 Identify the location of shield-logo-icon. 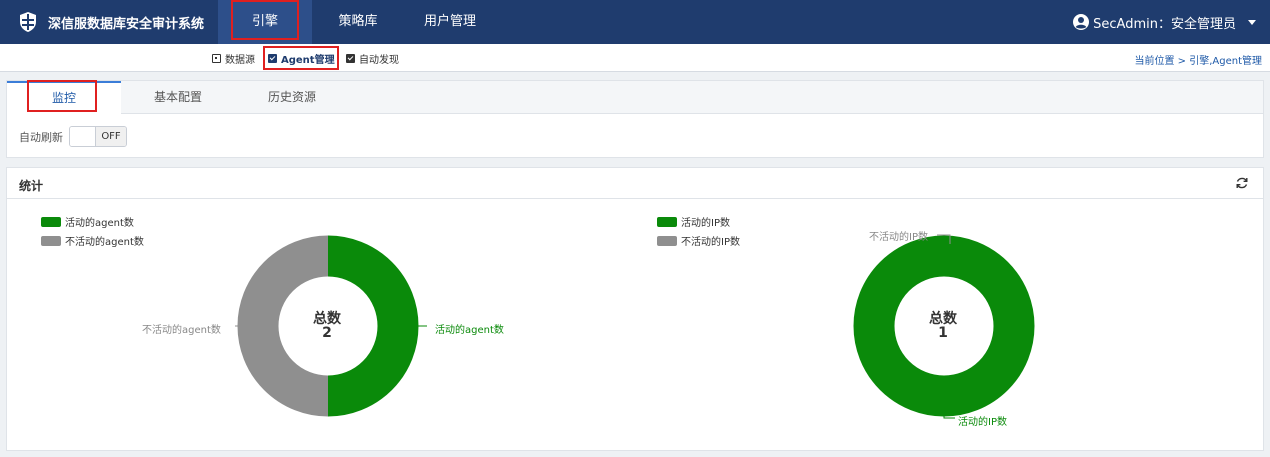
(28, 22).